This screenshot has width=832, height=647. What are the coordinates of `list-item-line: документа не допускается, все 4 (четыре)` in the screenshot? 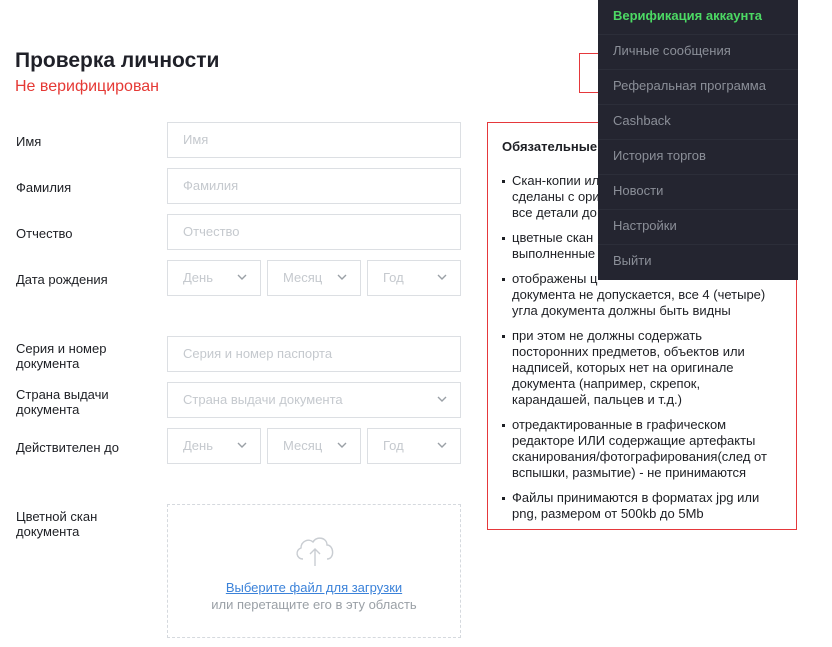 It's located at (639, 294).